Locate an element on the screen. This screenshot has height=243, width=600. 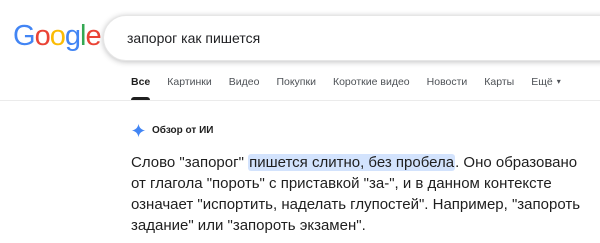
tab-shopping: Покупки is located at coordinates (296, 85).